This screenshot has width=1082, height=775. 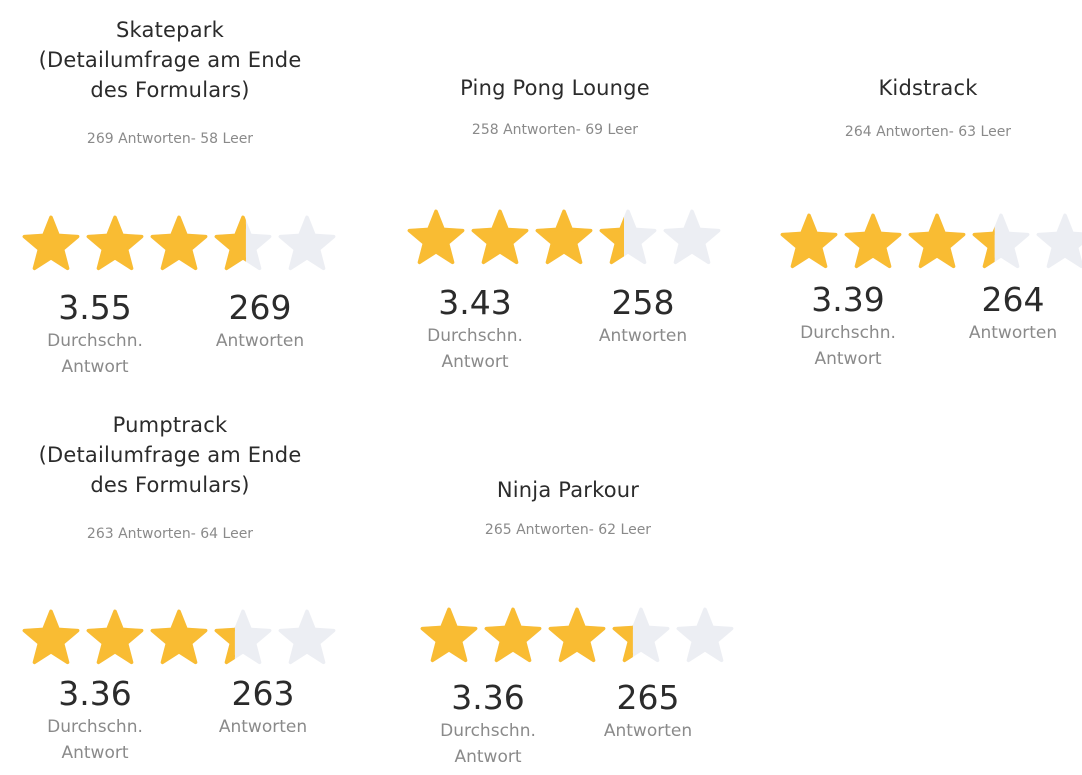 What do you see at coordinates (260, 307) in the screenshot?
I see `count-value: 269` at bounding box center [260, 307].